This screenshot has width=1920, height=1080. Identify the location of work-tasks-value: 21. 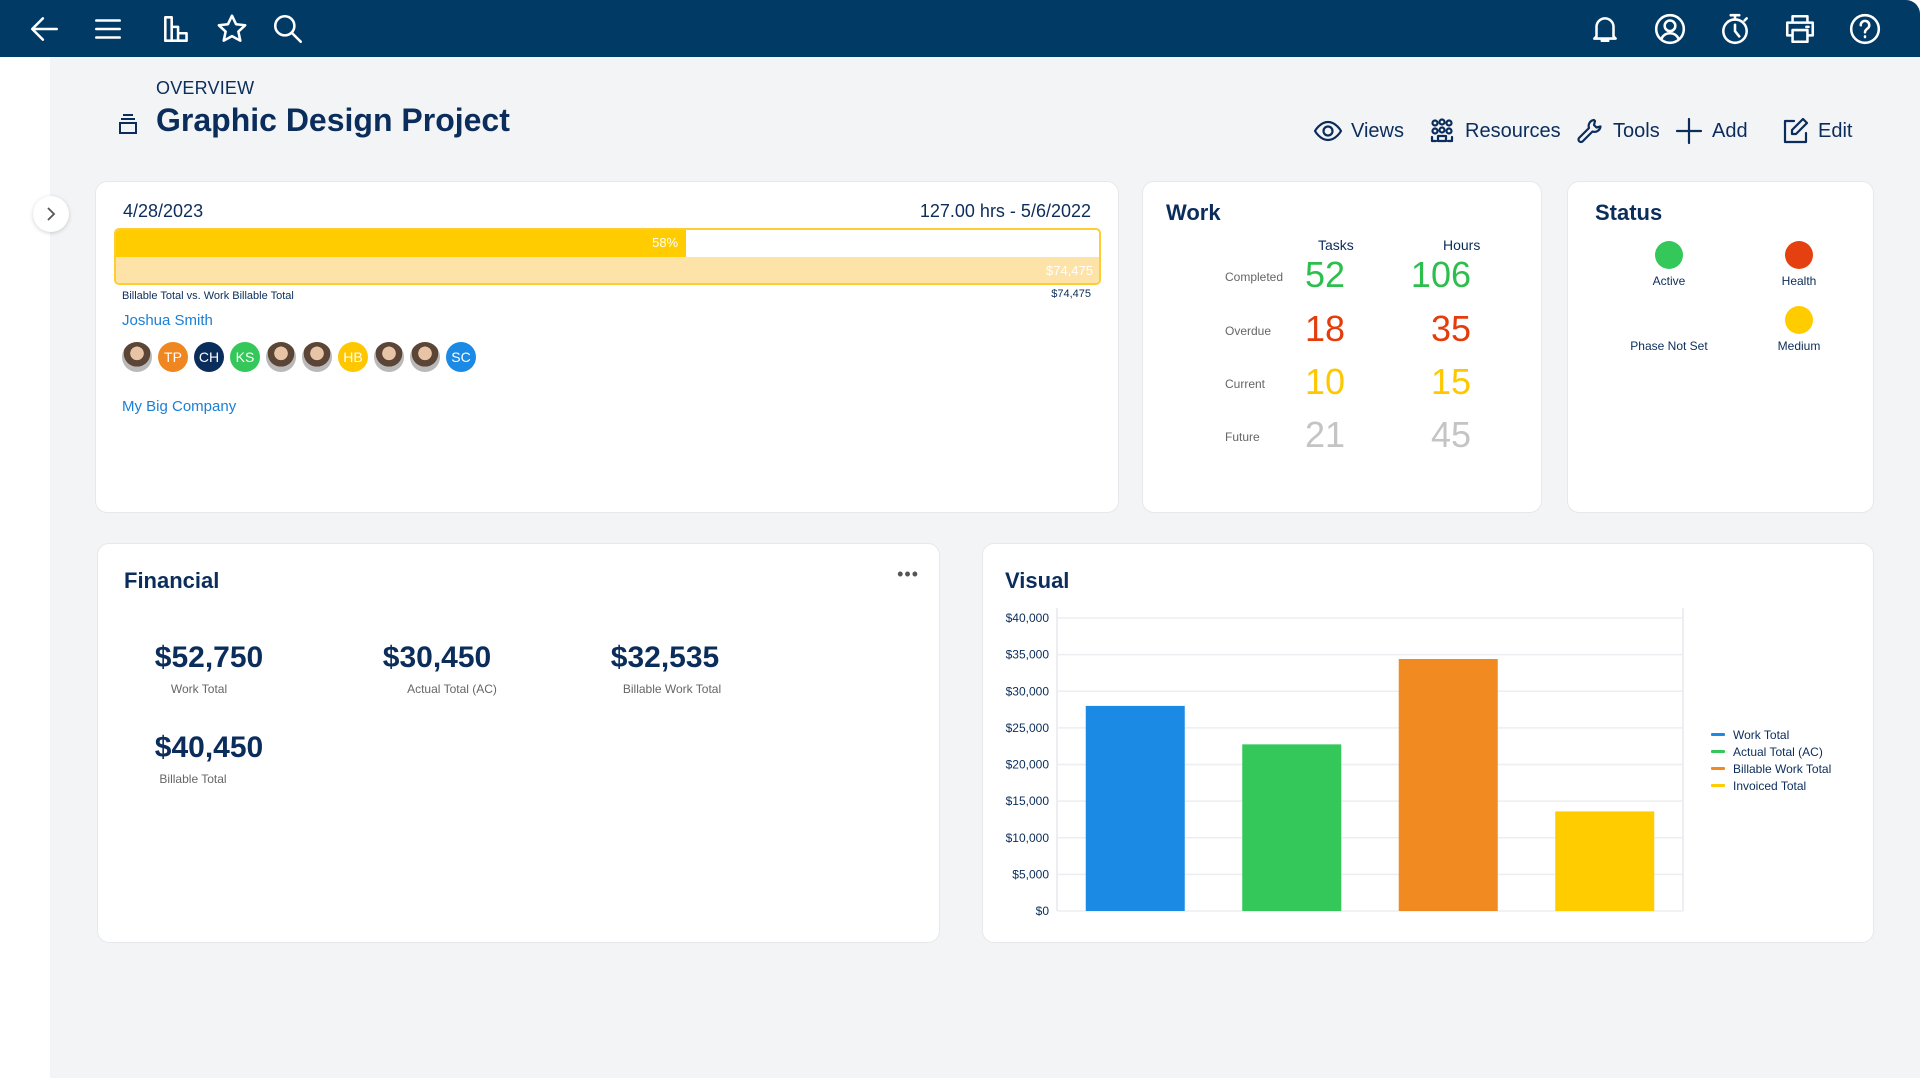
(1324, 434).